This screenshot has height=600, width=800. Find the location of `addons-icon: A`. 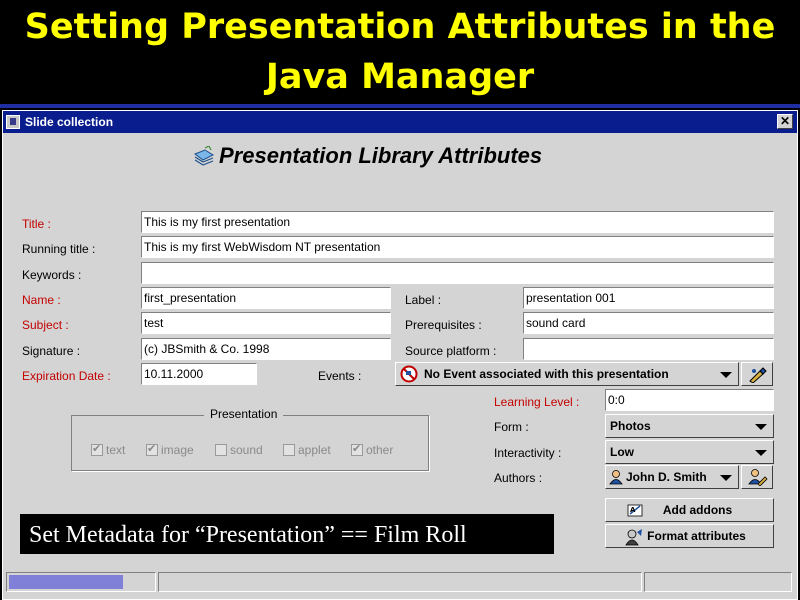

addons-icon: A is located at coordinates (635, 510).